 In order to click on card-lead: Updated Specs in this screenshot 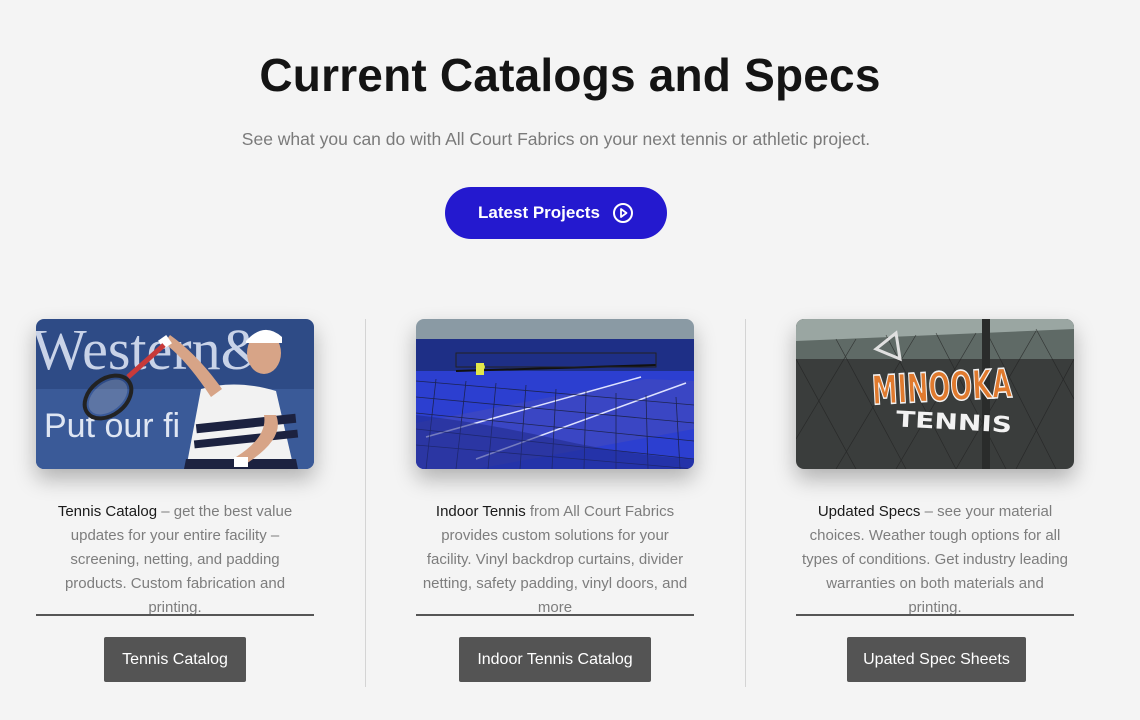, I will do `click(869, 511)`.